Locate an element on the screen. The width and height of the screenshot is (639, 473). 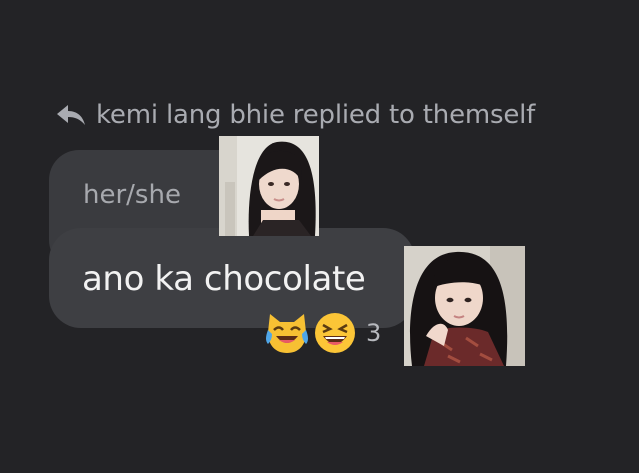
reaction-count: 3 is located at coordinates (374, 333).